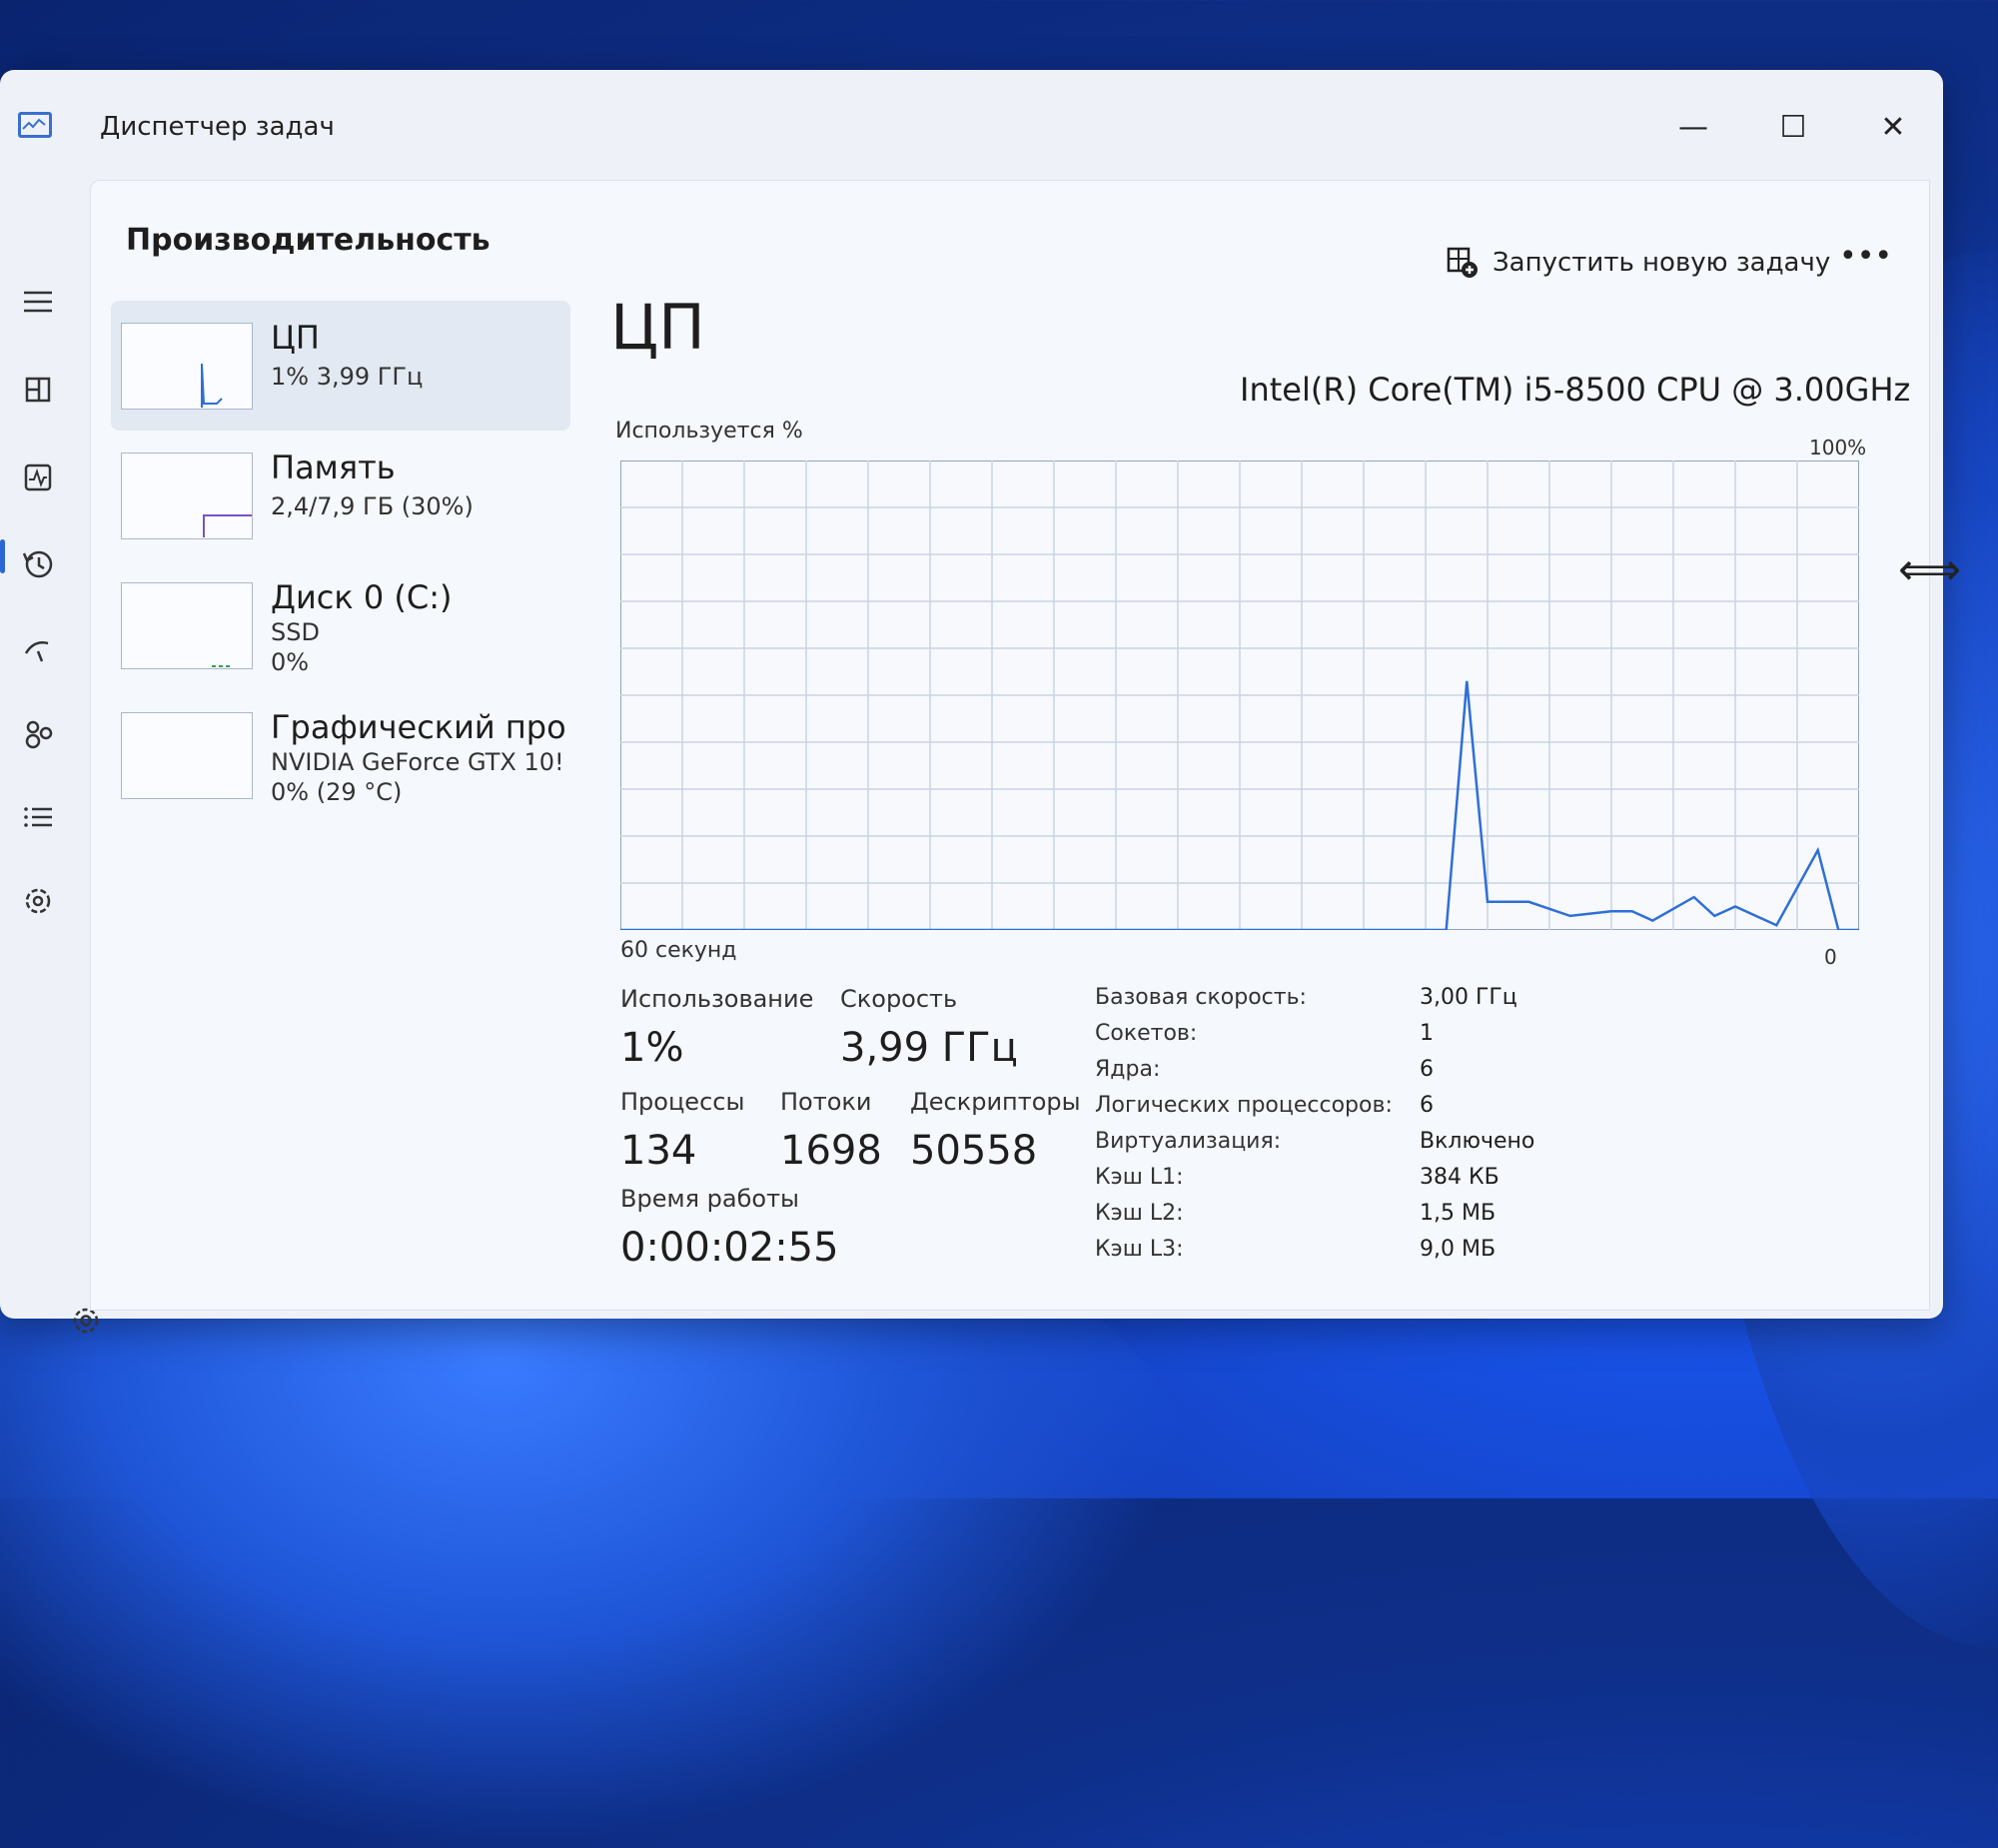 The height and width of the screenshot is (1848, 1998). Describe the element at coordinates (38, 649) in the screenshot. I see `startup-apps-icon` at that location.